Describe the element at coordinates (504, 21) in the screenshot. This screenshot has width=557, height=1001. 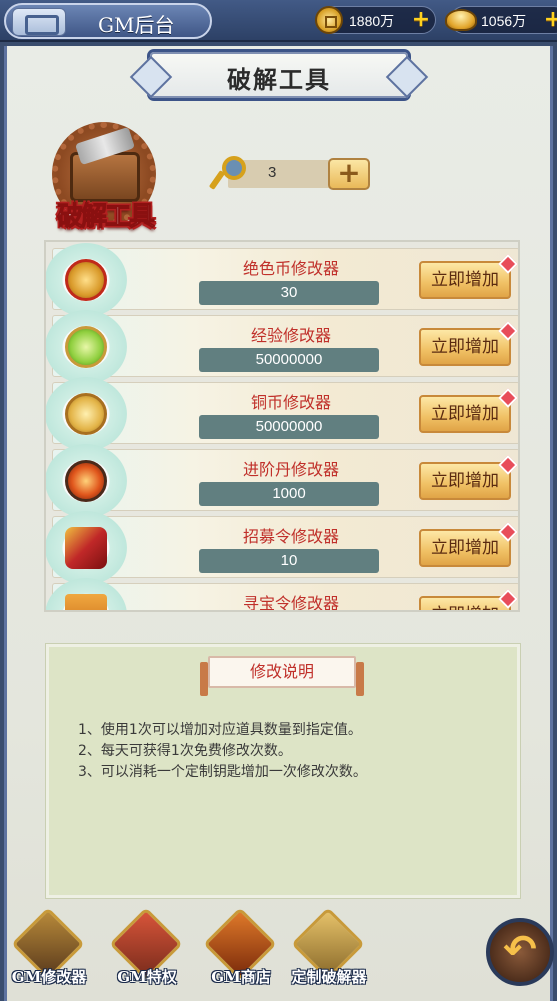
I see `ingot-amount: 1056万` at that location.